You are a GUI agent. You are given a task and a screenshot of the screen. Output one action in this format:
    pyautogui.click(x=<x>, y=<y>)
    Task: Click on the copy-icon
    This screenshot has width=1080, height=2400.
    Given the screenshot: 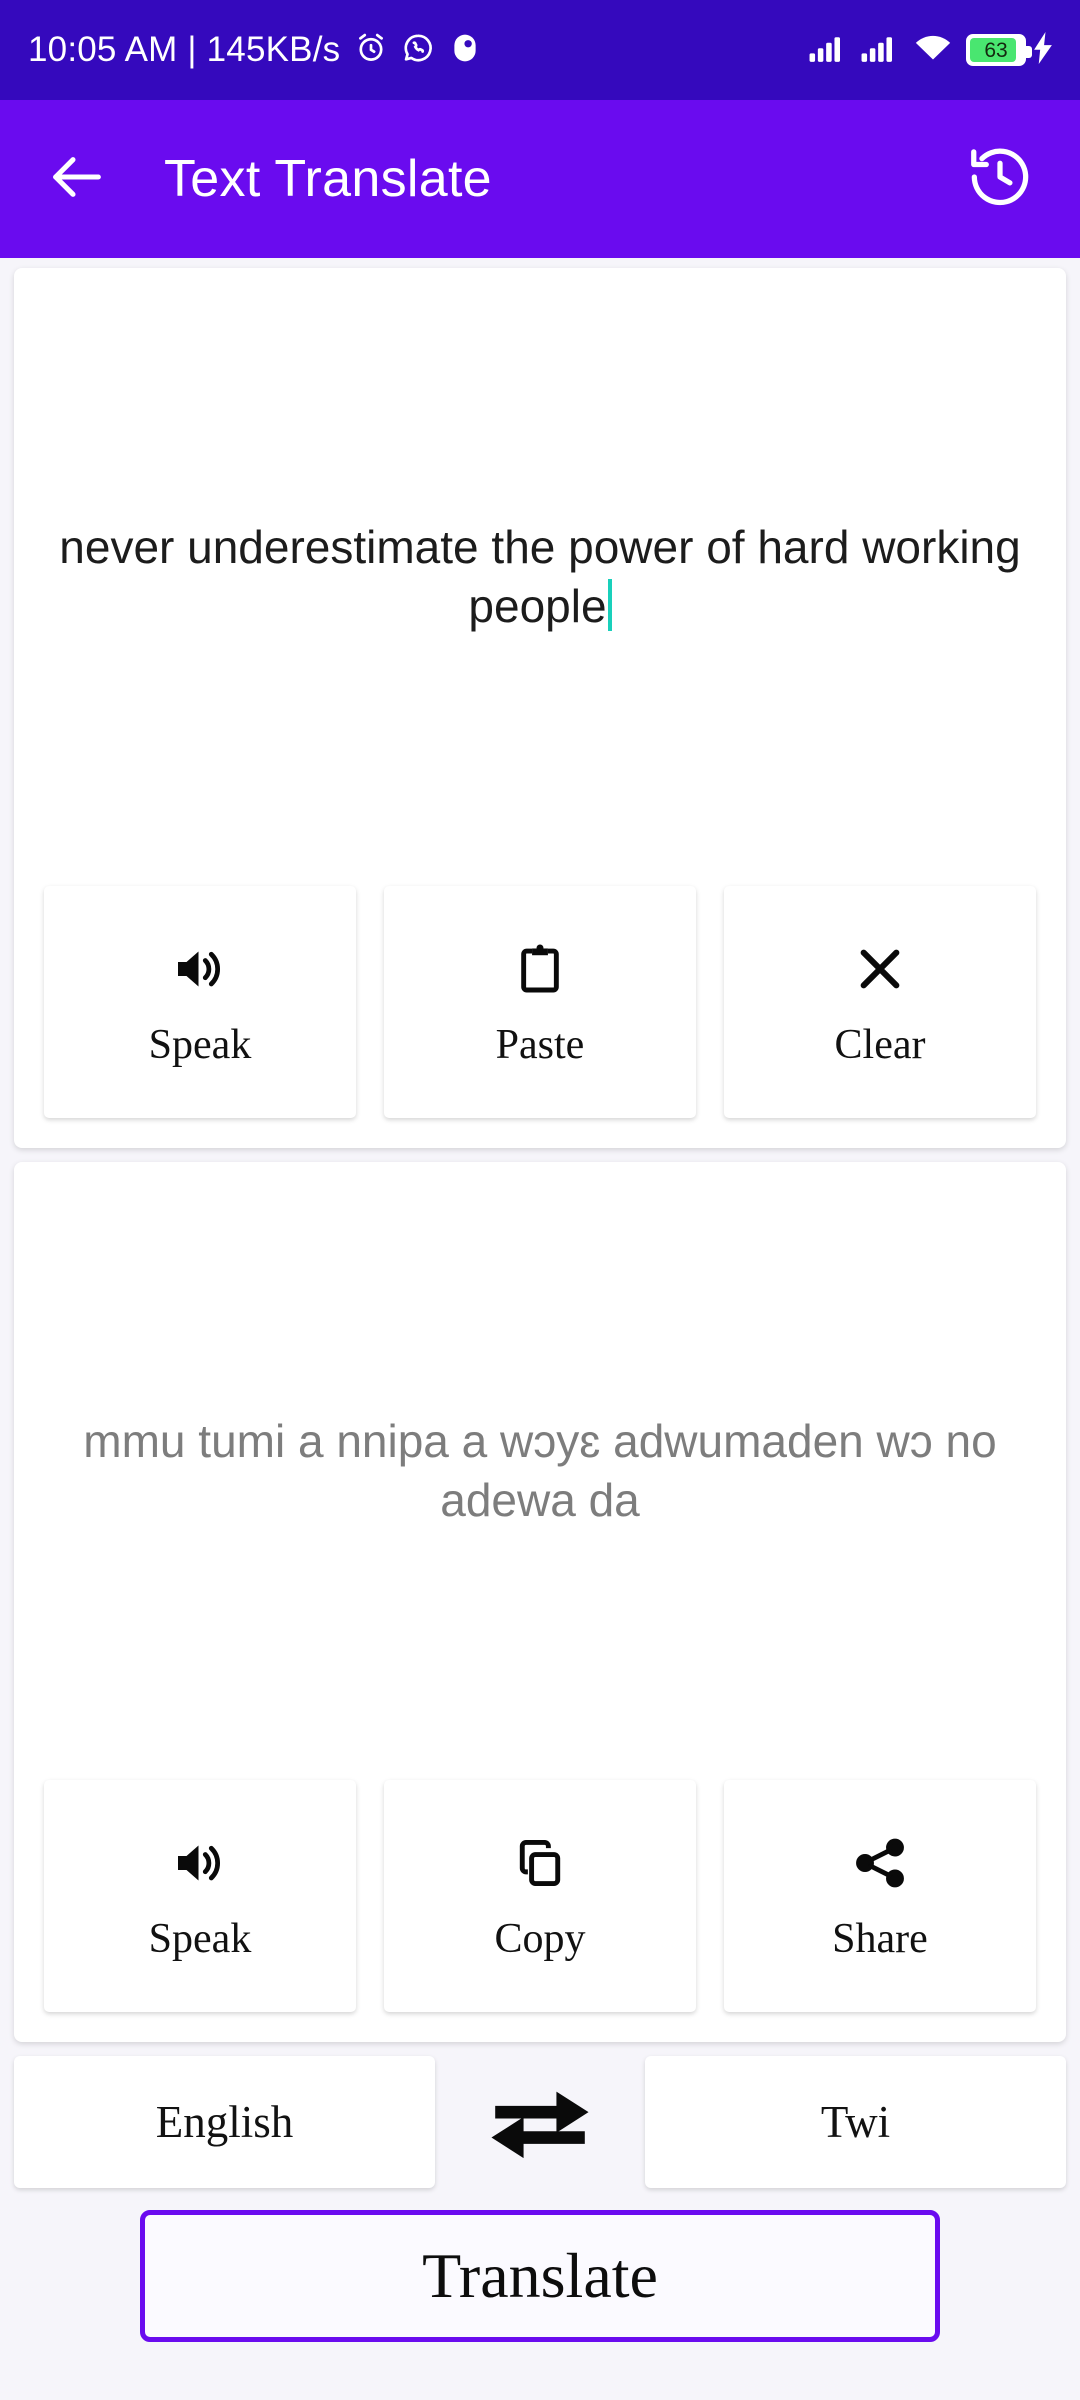 What is the action you would take?
    pyautogui.click(x=540, y=1863)
    